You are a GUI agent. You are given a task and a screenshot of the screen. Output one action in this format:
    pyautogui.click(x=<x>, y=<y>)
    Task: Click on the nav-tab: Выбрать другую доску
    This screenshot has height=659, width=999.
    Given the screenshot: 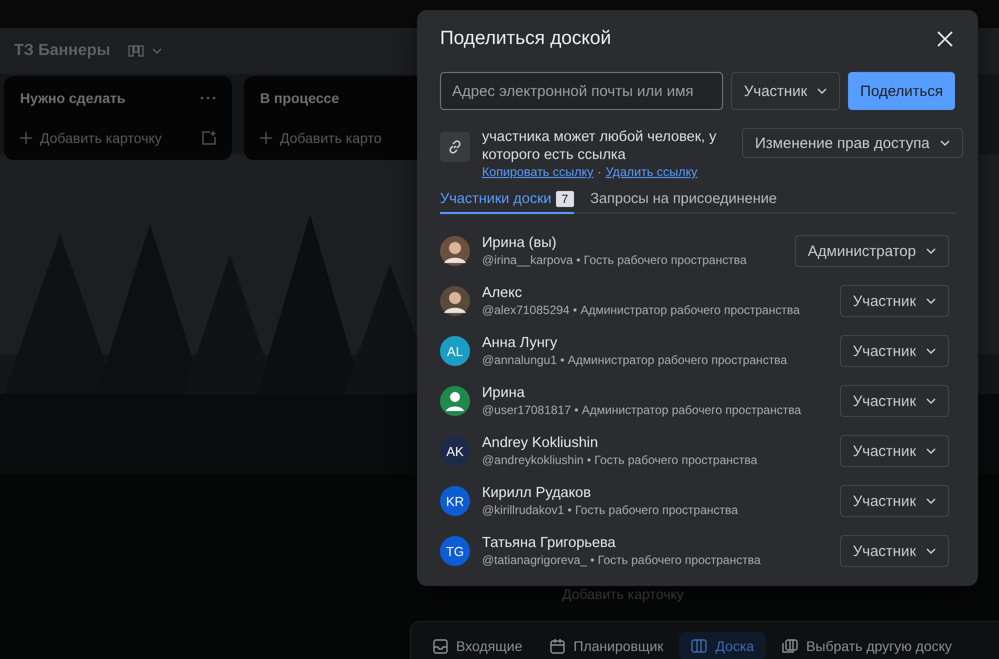 What is the action you would take?
    pyautogui.click(x=867, y=645)
    